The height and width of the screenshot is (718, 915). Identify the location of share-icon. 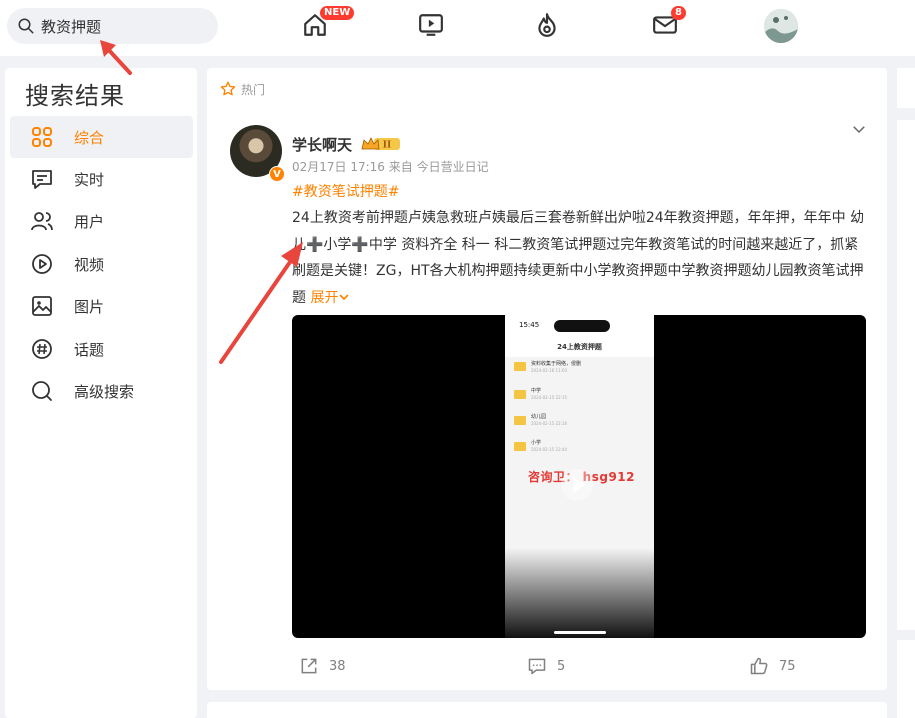
(309, 666).